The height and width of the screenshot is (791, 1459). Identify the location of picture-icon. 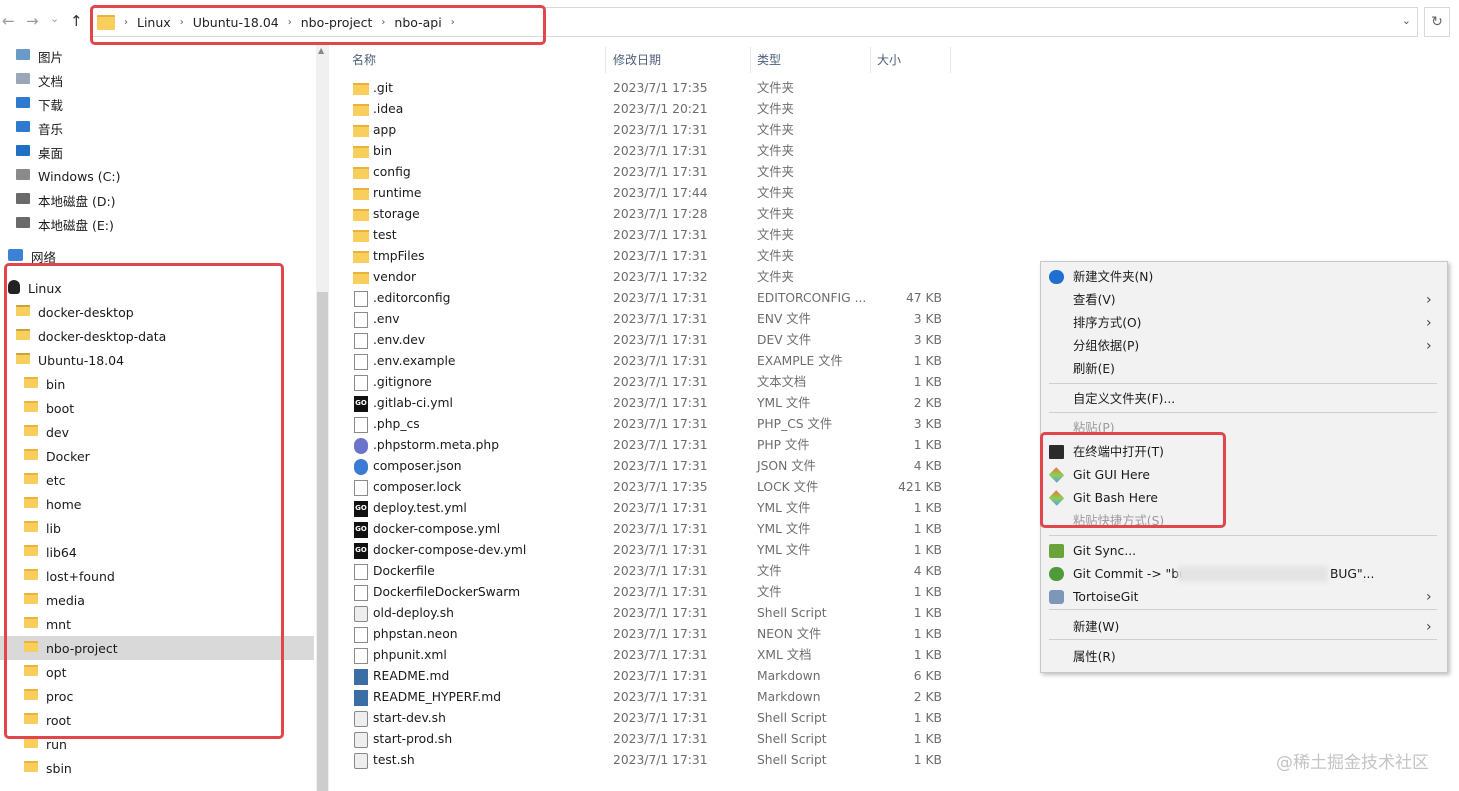
(23, 56).